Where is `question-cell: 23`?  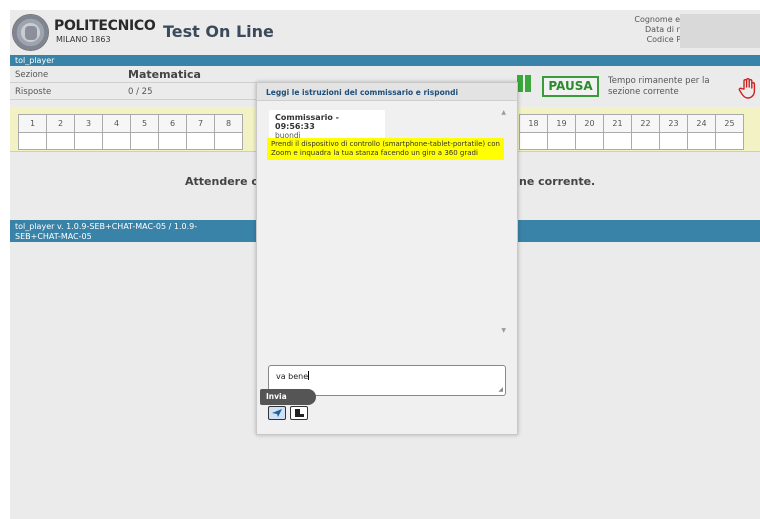 question-cell: 23 is located at coordinates (673, 132).